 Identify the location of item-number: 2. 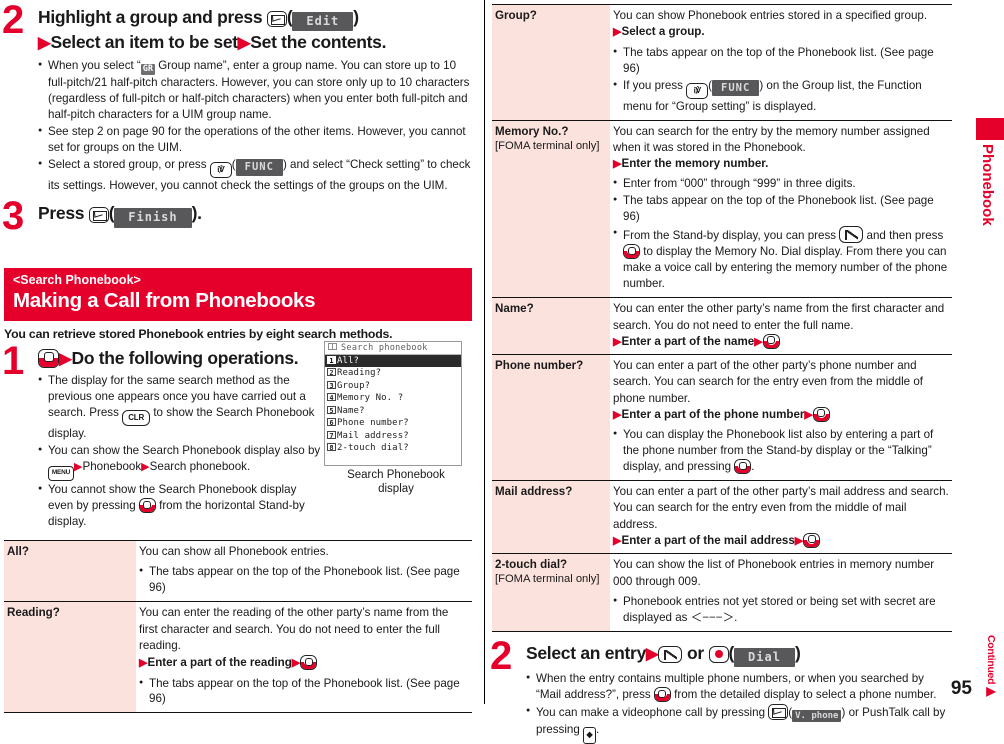
(331, 372).